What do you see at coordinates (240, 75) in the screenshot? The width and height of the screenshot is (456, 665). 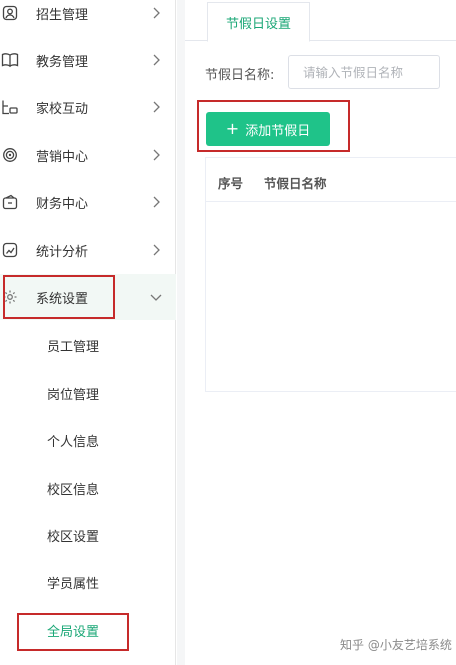 I see `holiday-name-label: 节假日名称:` at bounding box center [240, 75].